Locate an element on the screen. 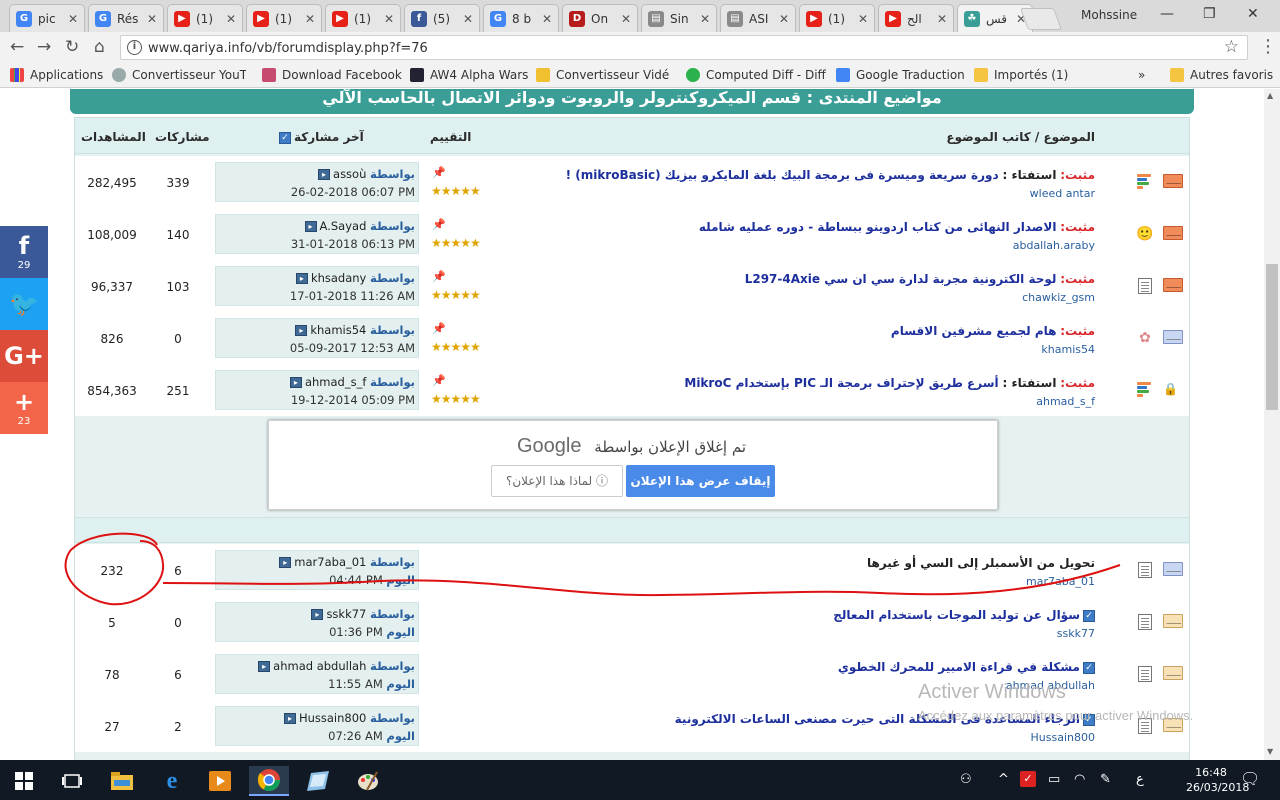 The height and width of the screenshot is (800, 1280). thread-author-link: Hussain800 is located at coordinates (1063, 737).